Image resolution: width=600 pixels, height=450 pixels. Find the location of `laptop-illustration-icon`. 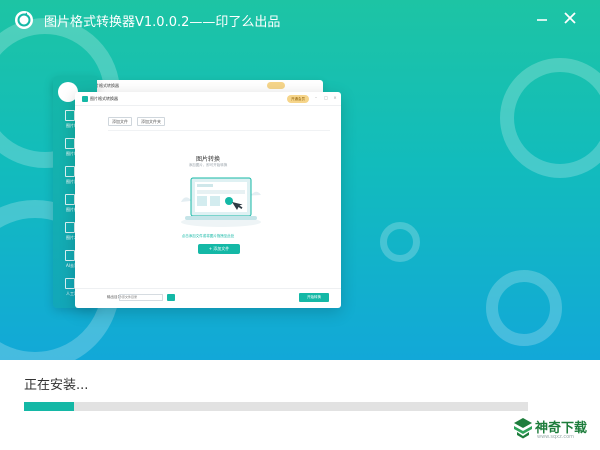

laptop-illustration-icon is located at coordinates (221, 202).